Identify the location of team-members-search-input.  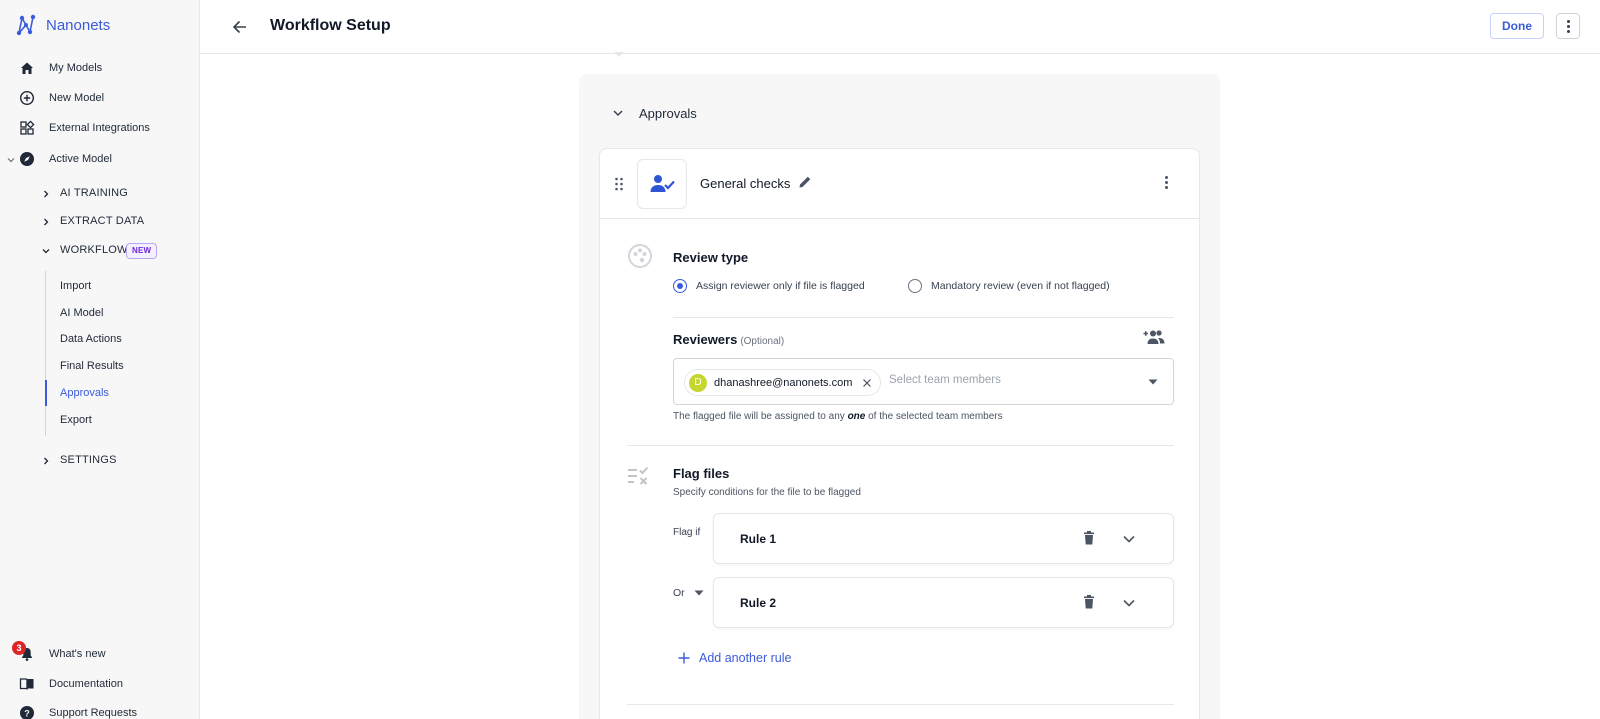
(1009, 380).